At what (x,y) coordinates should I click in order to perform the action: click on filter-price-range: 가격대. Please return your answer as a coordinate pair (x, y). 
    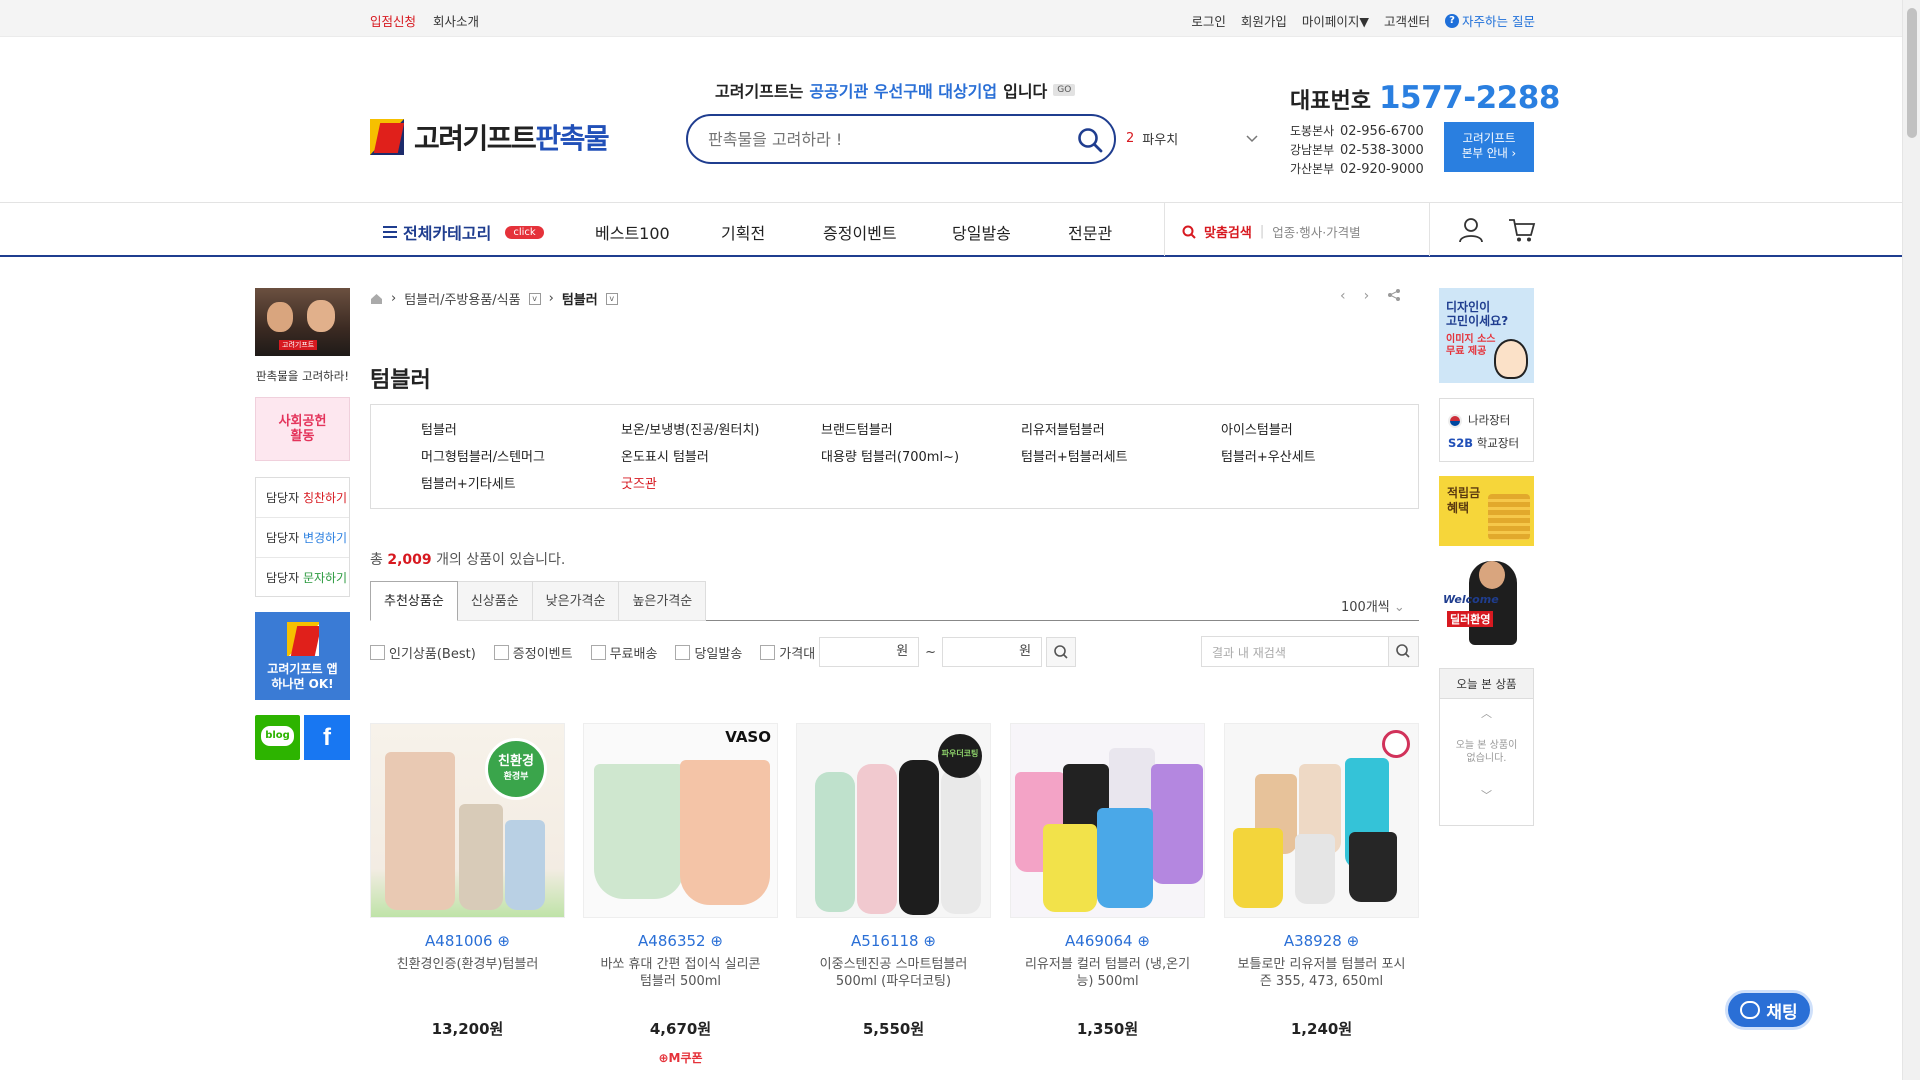
    Looking at the image, I should click on (787, 652).